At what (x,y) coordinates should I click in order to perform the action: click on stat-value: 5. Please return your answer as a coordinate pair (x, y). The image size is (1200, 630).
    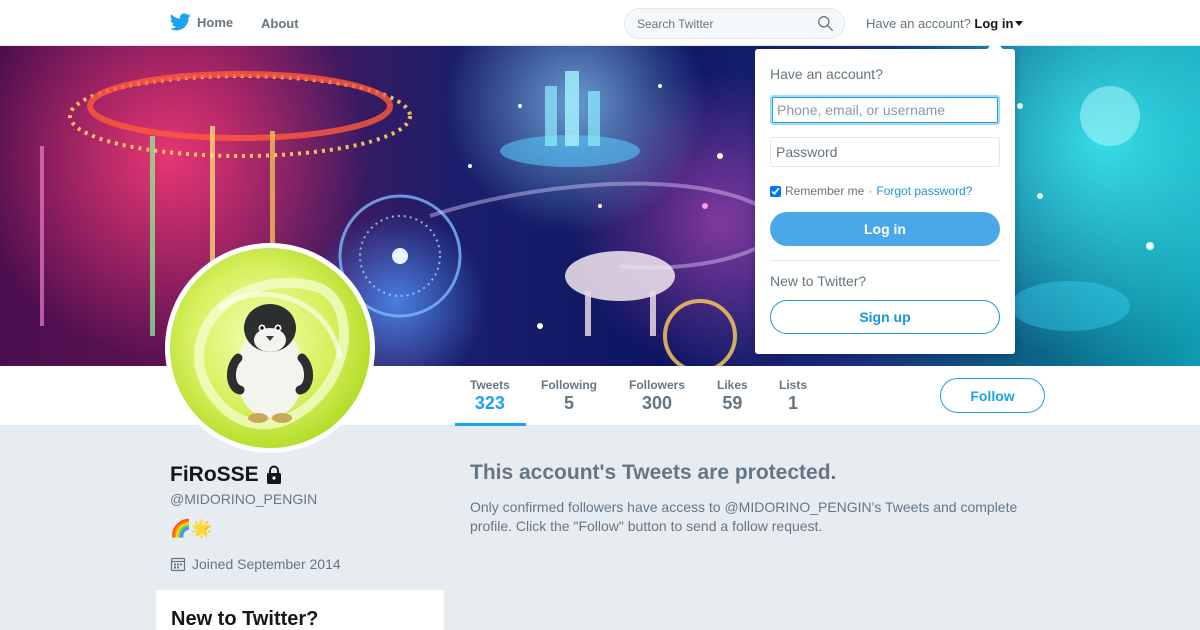
    Looking at the image, I should click on (568, 403).